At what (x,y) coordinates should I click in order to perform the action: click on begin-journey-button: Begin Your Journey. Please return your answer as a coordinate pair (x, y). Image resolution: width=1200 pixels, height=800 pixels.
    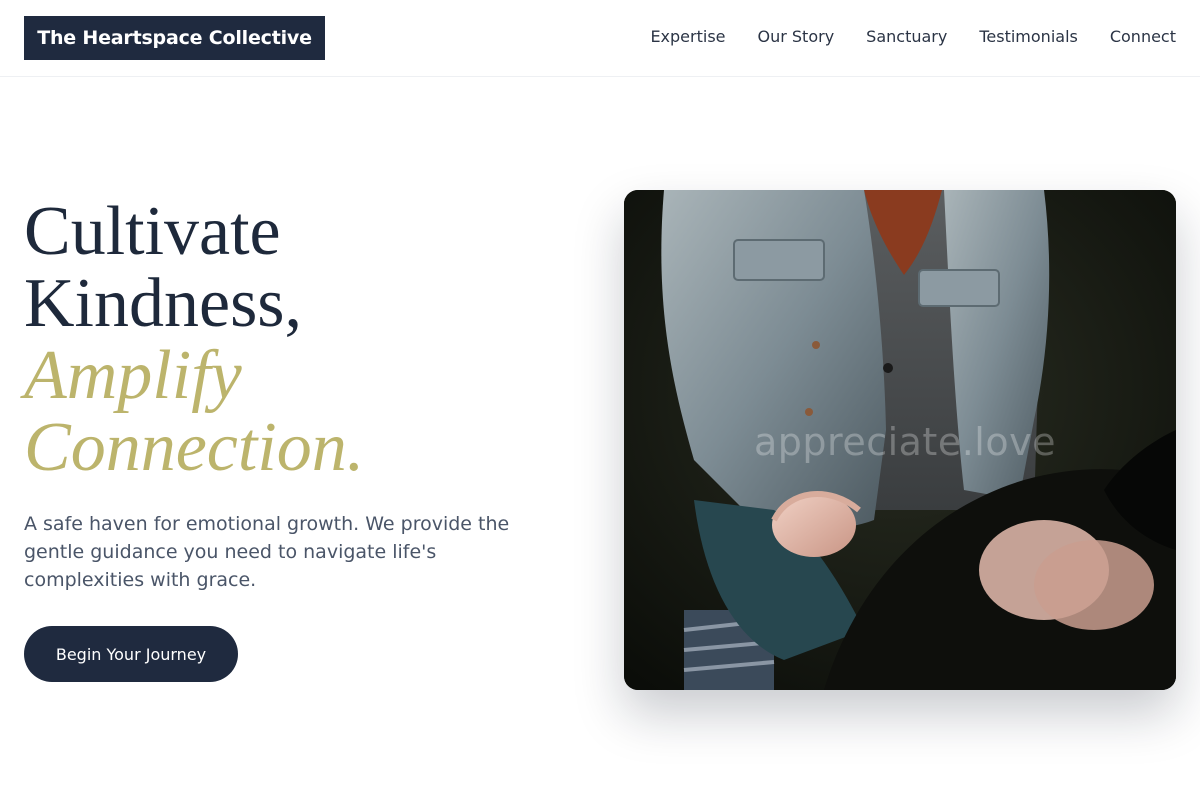
    Looking at the image, I should click on (131, 654).